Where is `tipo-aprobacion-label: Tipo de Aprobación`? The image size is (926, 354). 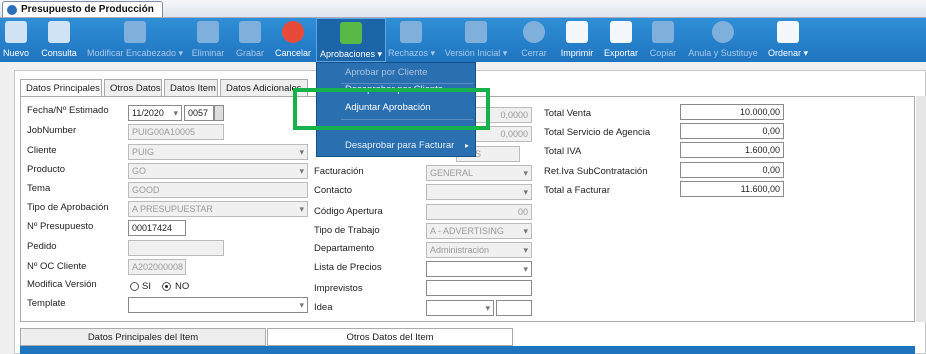
tipo-aprobacion-label: Tipo de Aprobación is located at coordinates (68, 207).